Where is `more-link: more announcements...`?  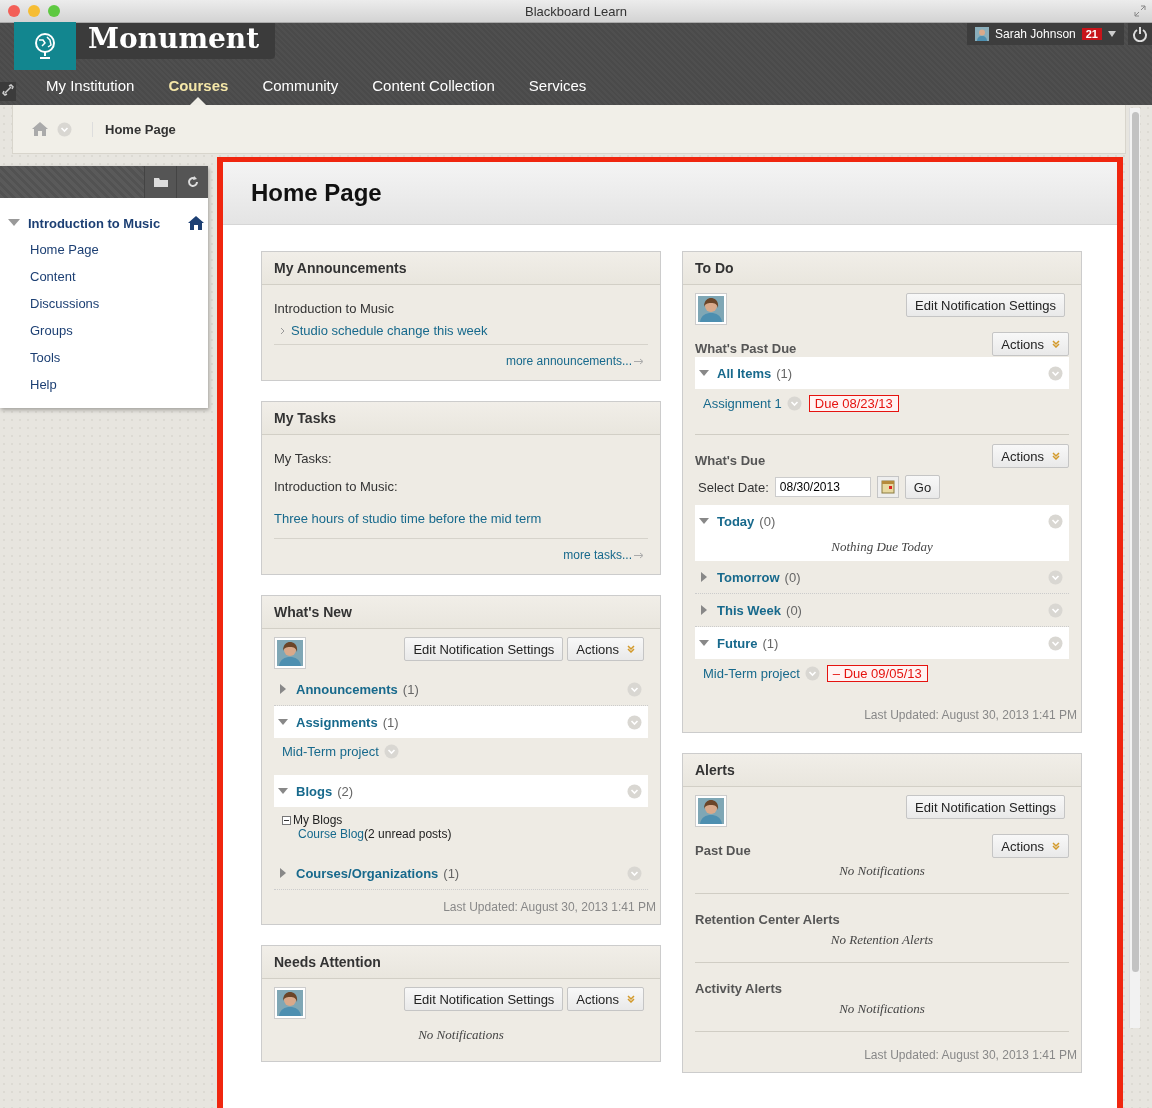
more-link: more announcements... is located at coordinates (568, 361).